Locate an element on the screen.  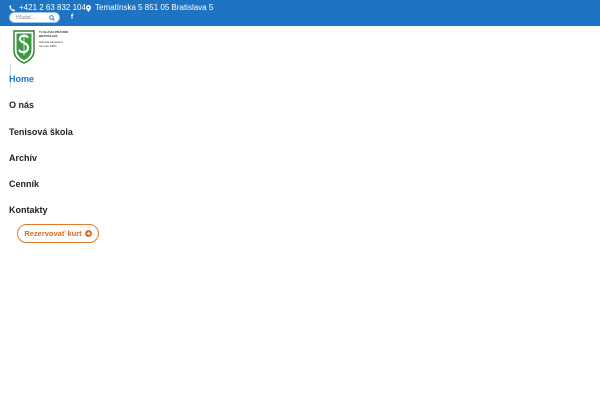
menu-item-tenisova-skola: Tenisová škola is located at coordinates (41, 132).